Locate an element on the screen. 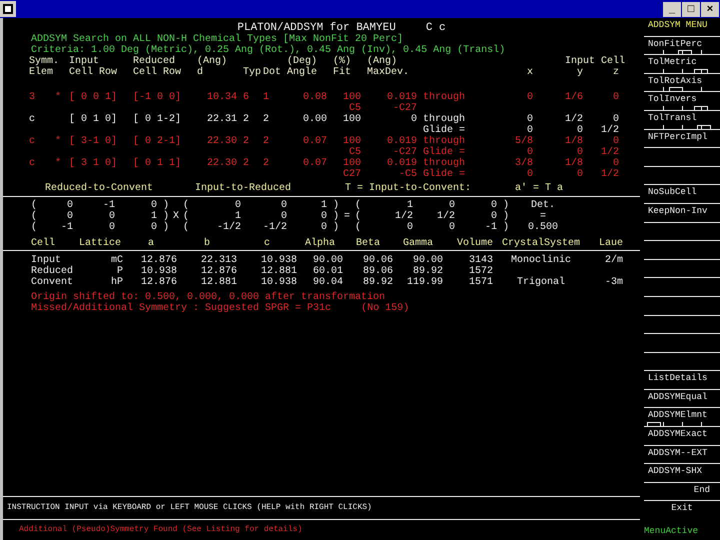  close-button: × is located at coordinates (710, 9).